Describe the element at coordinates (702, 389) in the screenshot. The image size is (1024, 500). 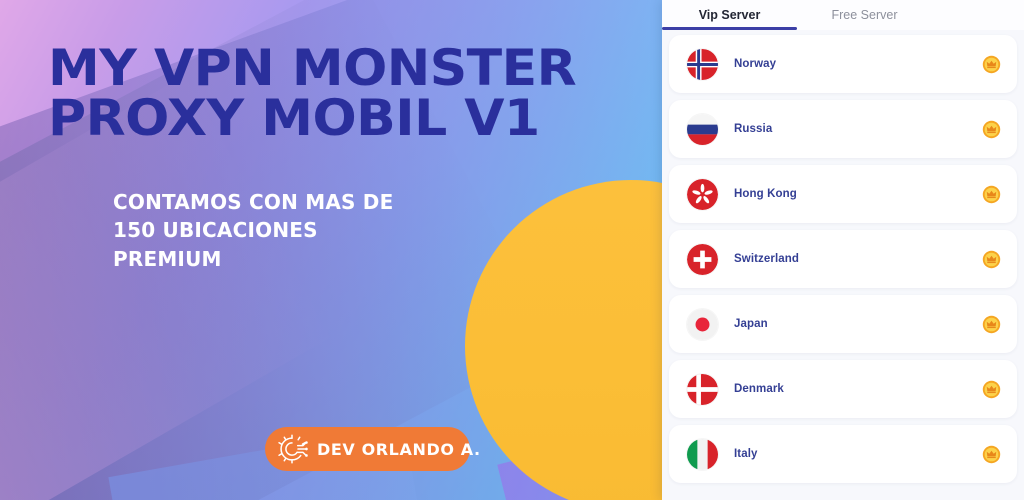
I see `flag-denmark-icon` at that location.